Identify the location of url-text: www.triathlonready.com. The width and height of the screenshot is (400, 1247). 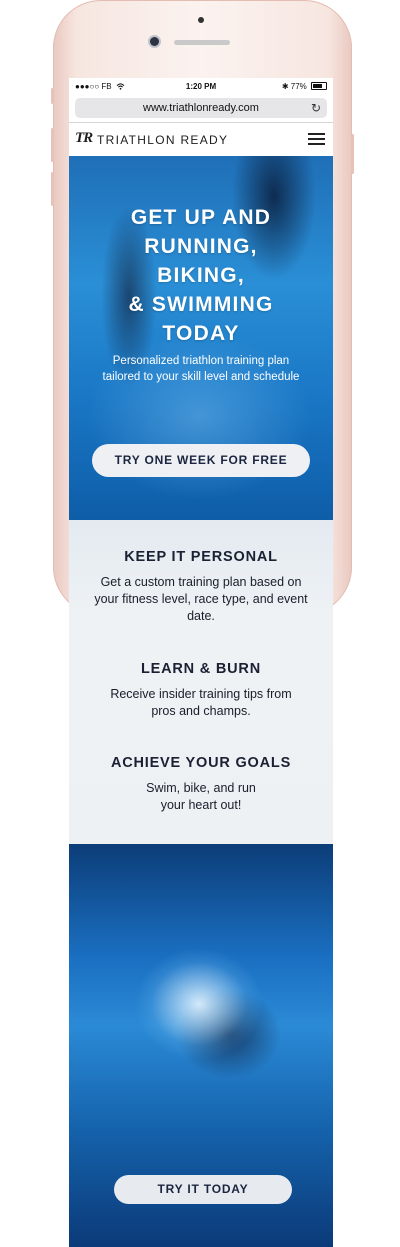
(201, 108).